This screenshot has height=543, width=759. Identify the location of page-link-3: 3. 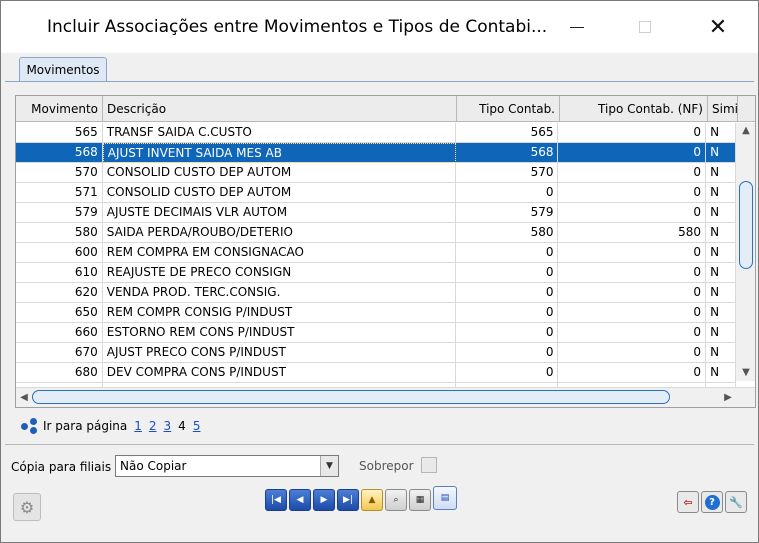
(168, 426).